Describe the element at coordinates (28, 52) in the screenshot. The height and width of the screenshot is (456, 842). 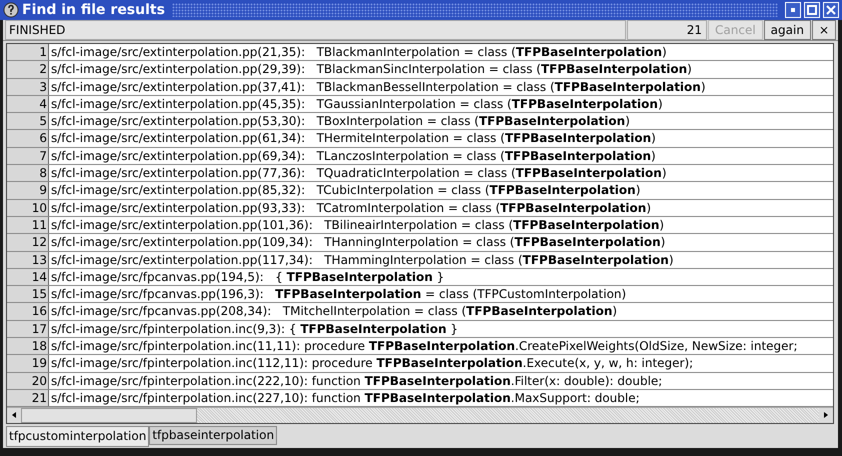
I see `row-number: 1` at that location.